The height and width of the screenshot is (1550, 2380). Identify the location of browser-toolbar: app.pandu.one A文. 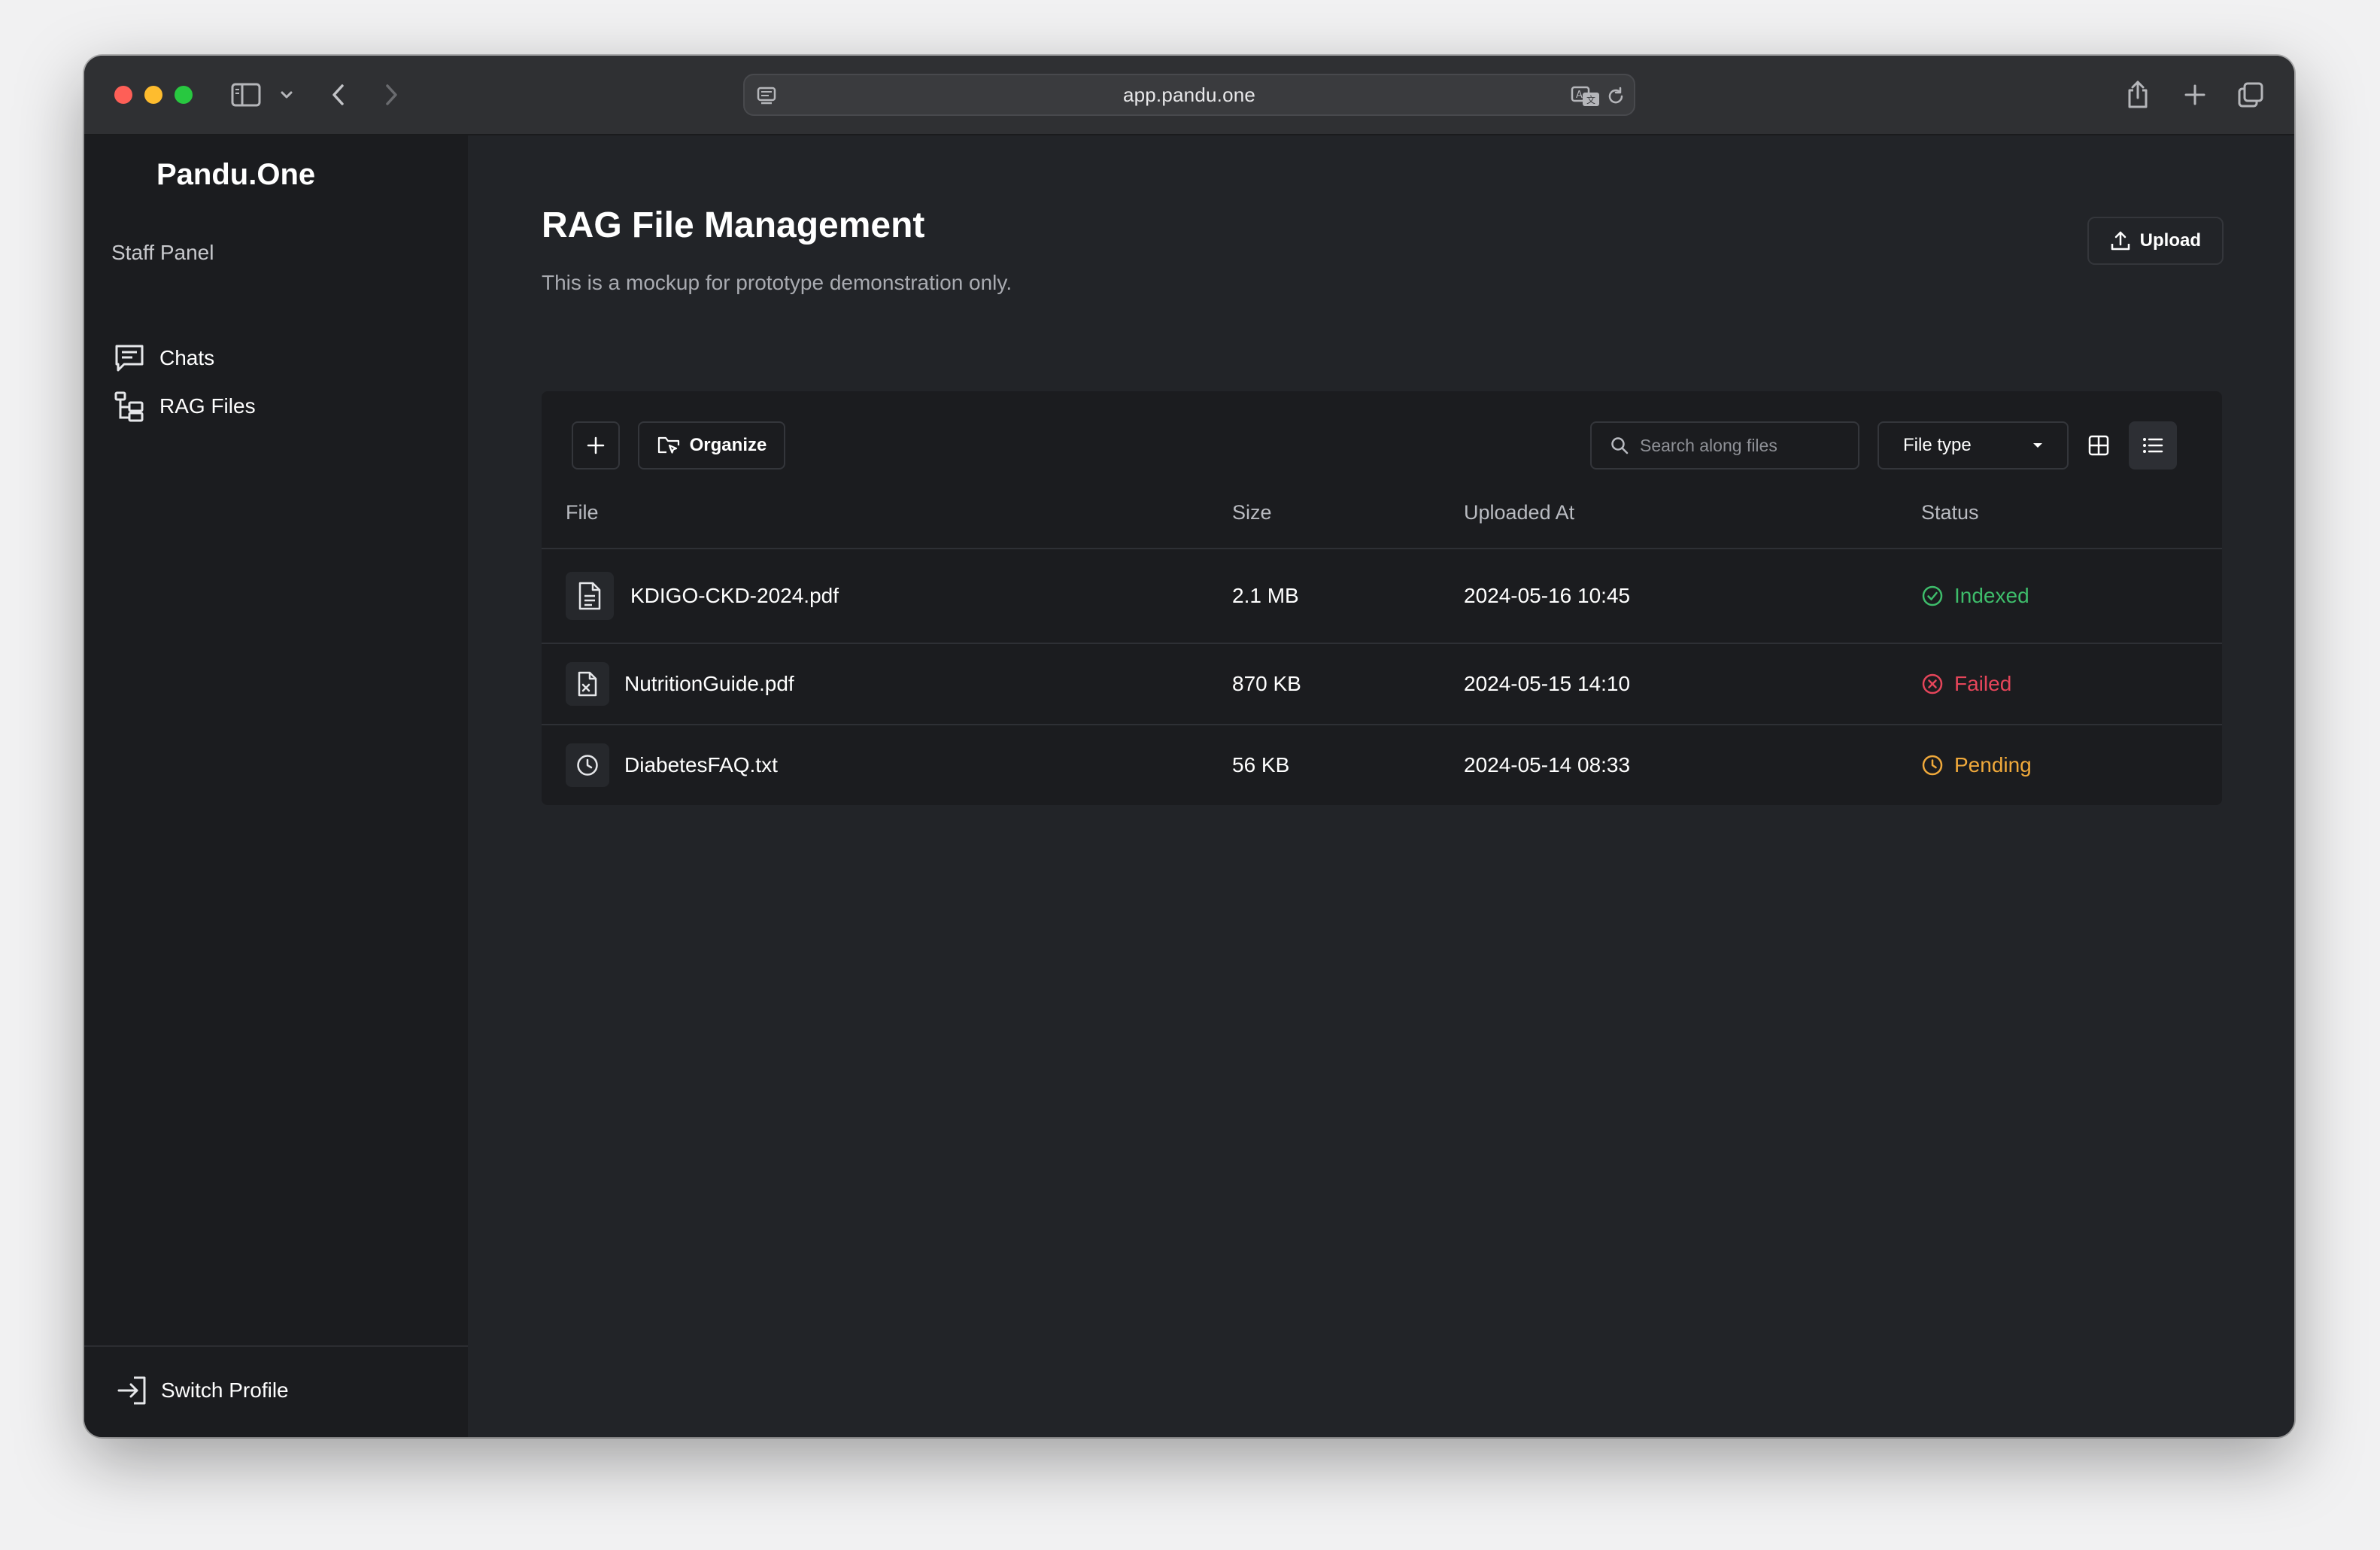
(1189, 95).